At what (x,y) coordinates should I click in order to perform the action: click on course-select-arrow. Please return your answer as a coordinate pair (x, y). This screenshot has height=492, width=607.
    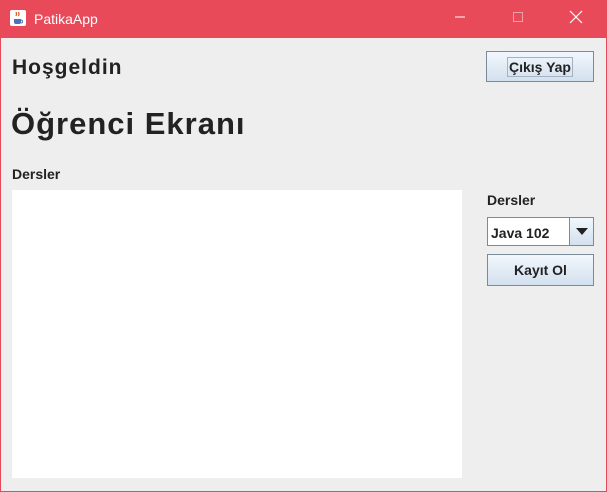
    Looking at the image, I should click on (581, 231).